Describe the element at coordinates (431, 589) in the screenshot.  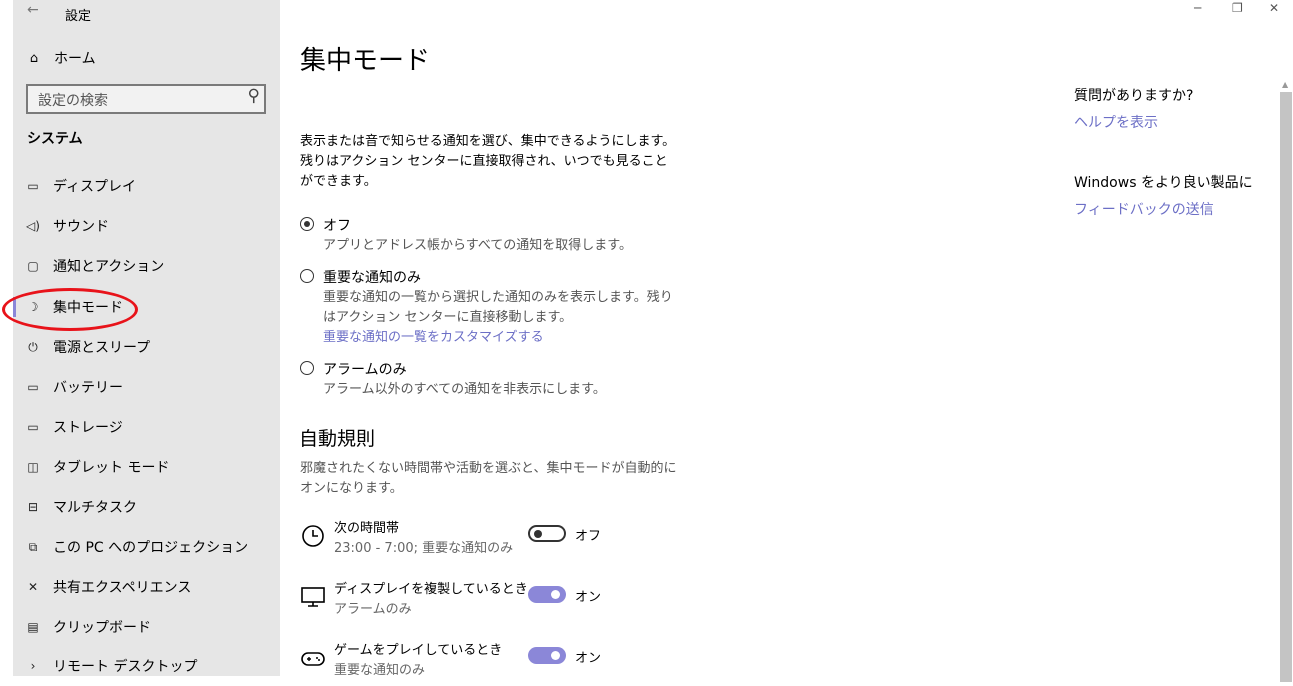
I see `rule-title: ディスプレイを複製しているとき` at that location.